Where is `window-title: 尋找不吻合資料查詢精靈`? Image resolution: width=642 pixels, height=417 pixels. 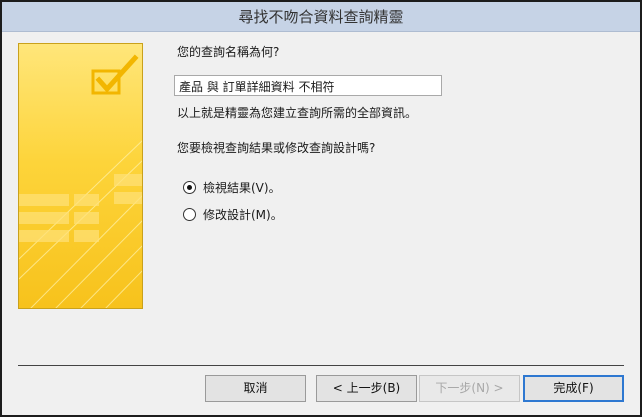
window-title: 尋找不吻合資料查詢精靈 is located at coordinates (321, 17).